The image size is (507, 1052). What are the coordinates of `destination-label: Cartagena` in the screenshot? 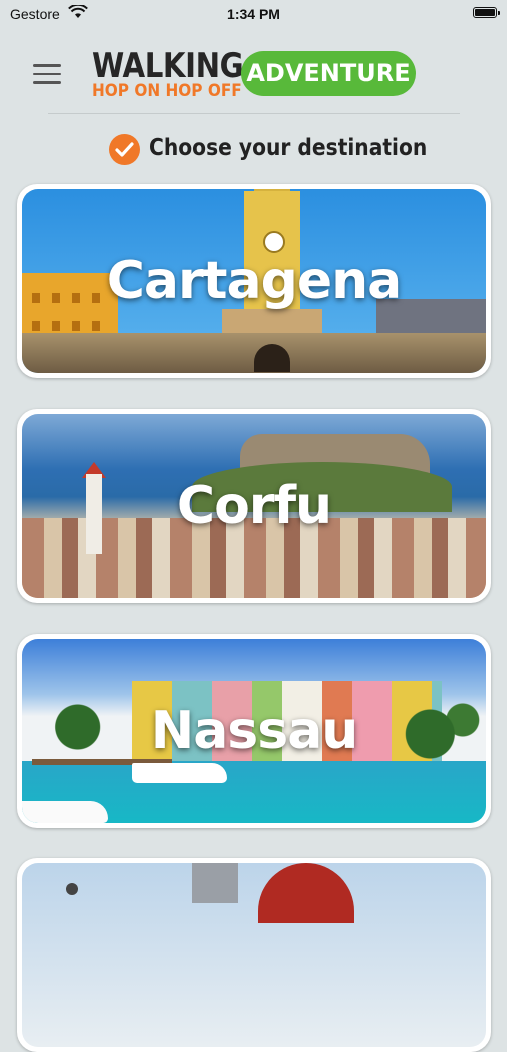 It's located at (254, 281).